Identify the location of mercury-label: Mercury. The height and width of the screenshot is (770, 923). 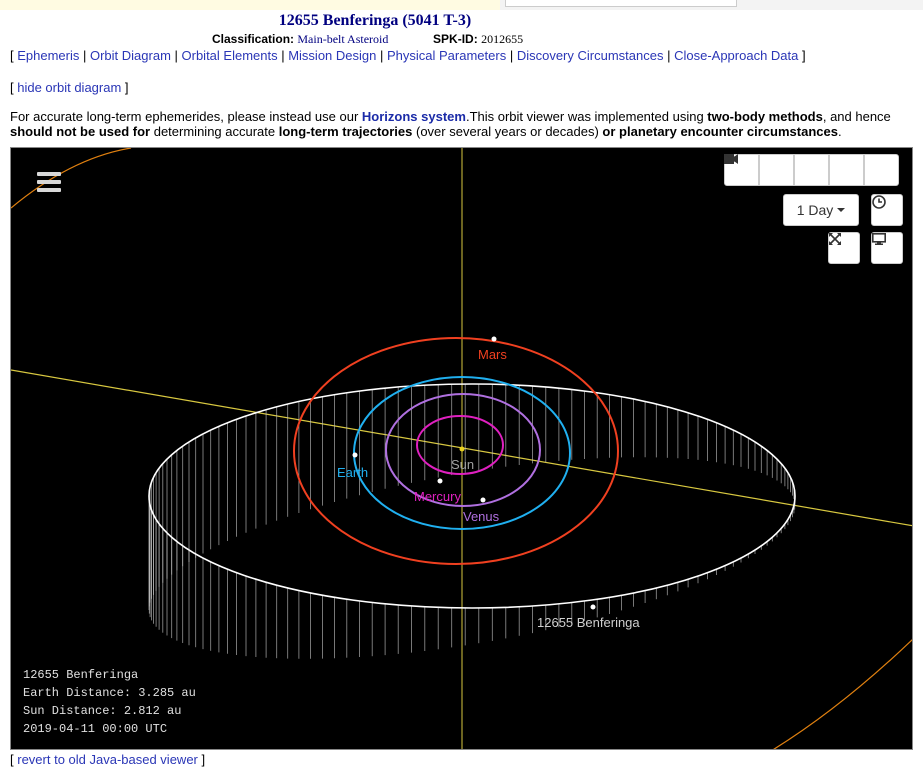
(437, 496).